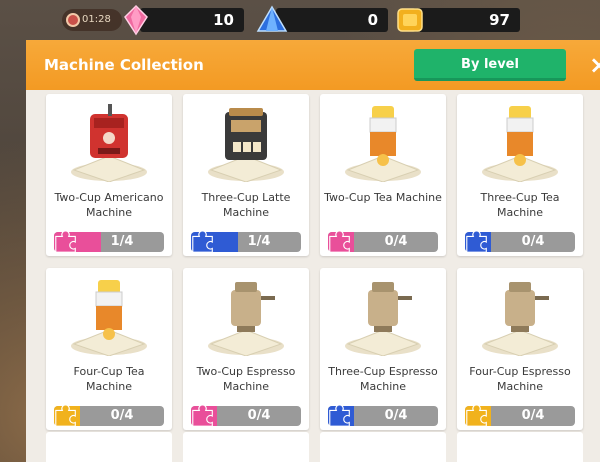 The image size is (600, 462). What do you see at coordinates (490, 65) in the screenshot?
I see `sort-by-level-button: By level` at bounding box center [490, 65].